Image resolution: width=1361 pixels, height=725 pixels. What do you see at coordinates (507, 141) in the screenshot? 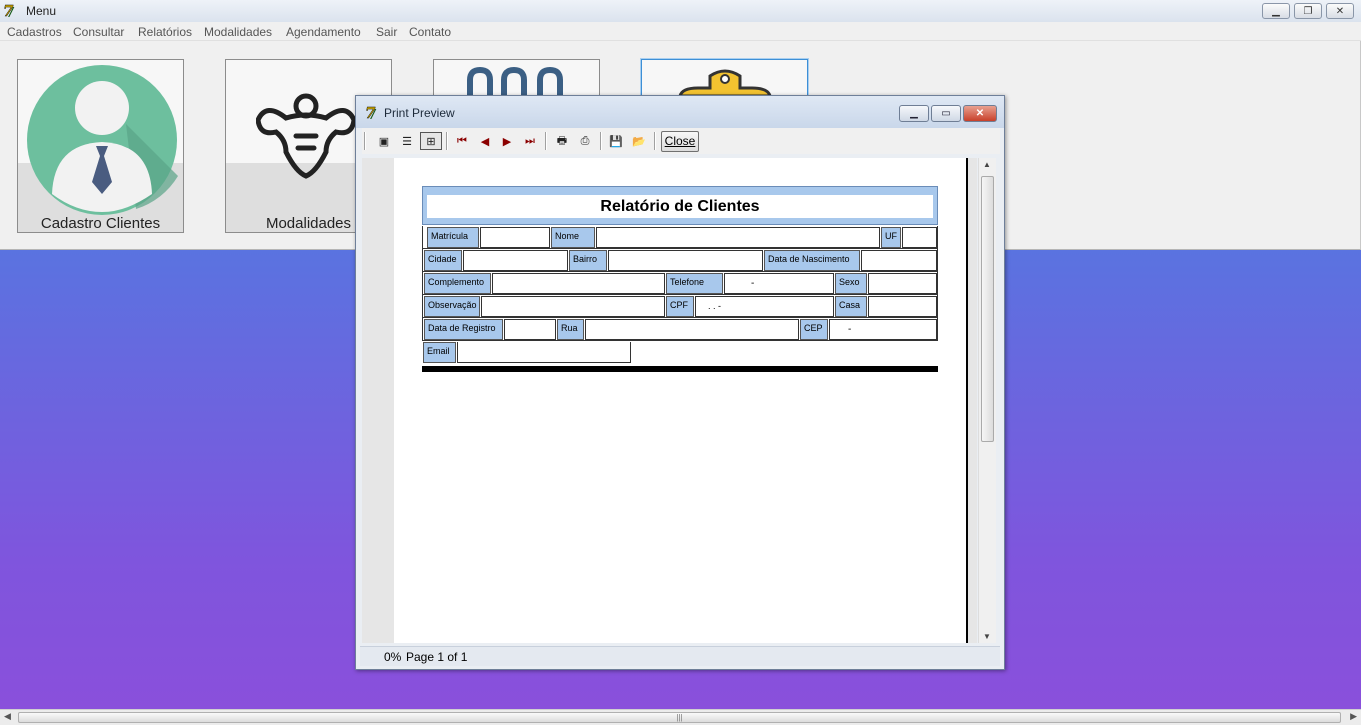
I see `next-page-button: ▶` at bounding box center [507, 141].